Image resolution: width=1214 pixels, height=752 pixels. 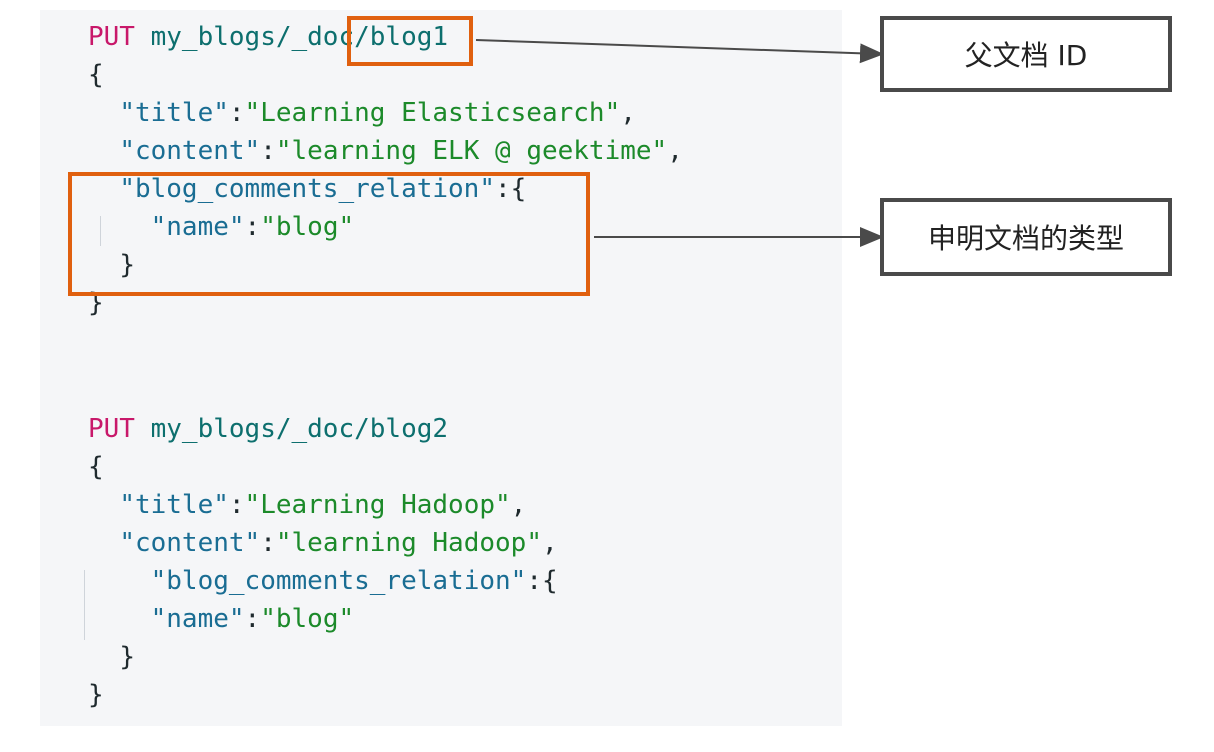 I want to click on parent-id-highlight, so click(x=410, y=41).